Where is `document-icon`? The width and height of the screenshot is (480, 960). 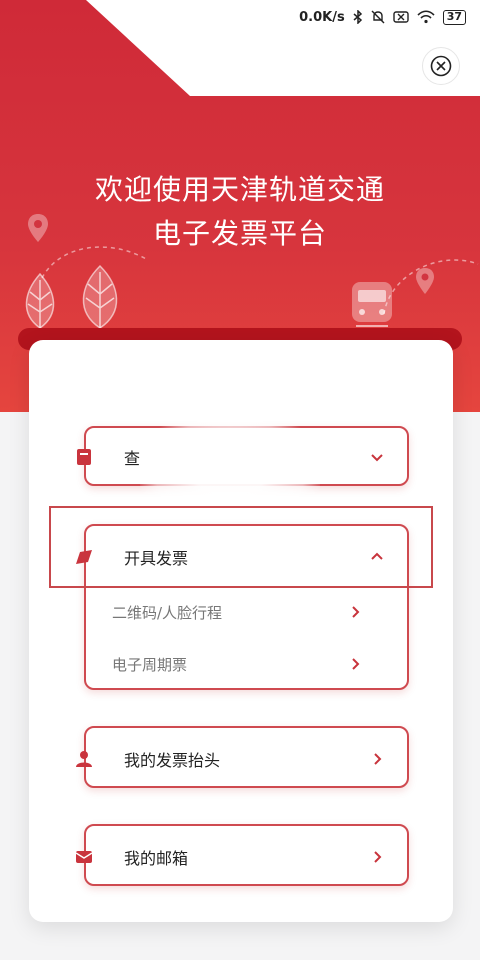
document-icon is located at coordinates (84, 457).